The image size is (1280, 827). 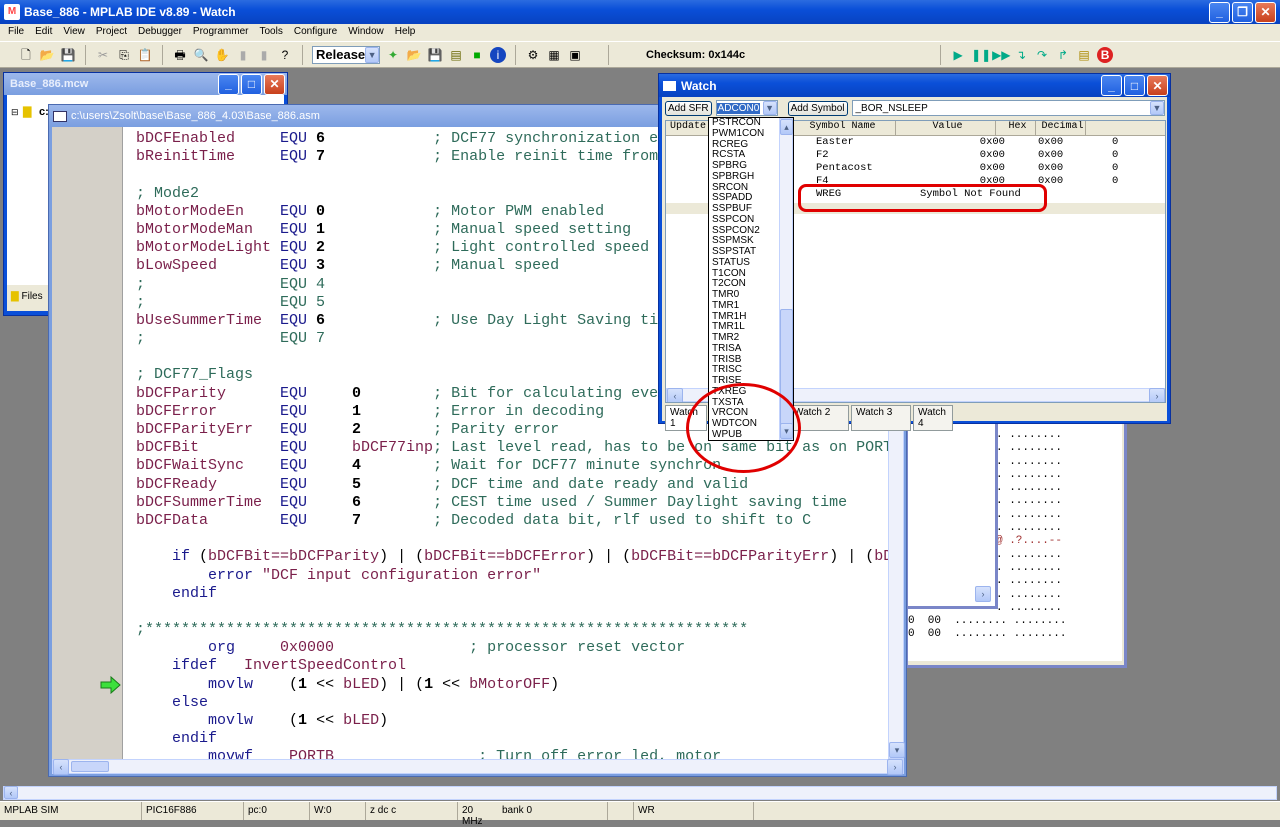 I want to click on code-token: bDCFWaitSync, so click(x=208, y=466).